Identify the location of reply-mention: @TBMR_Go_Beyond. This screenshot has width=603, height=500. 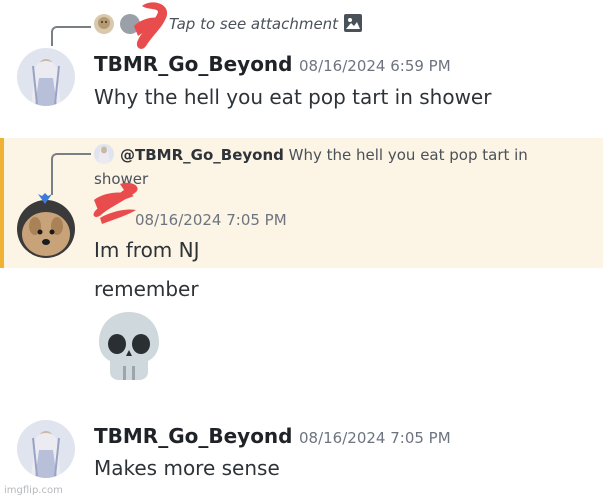
(202, 155).